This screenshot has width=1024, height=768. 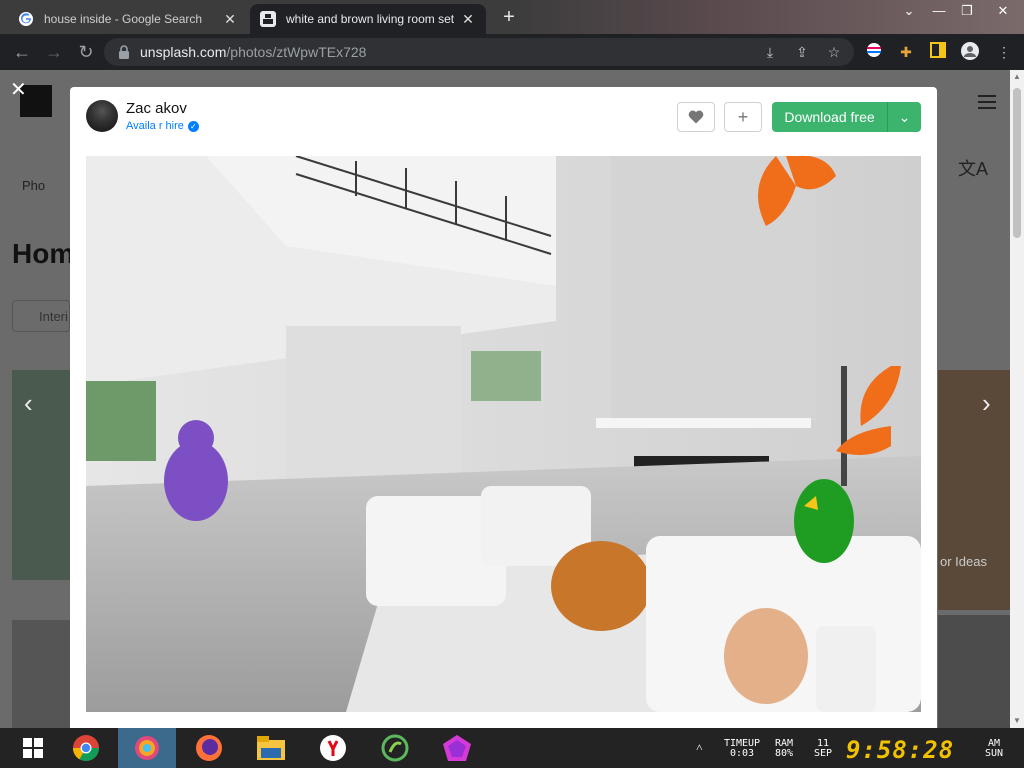 I want to click on author-name: Zac akov, so click(x=162, y=108).